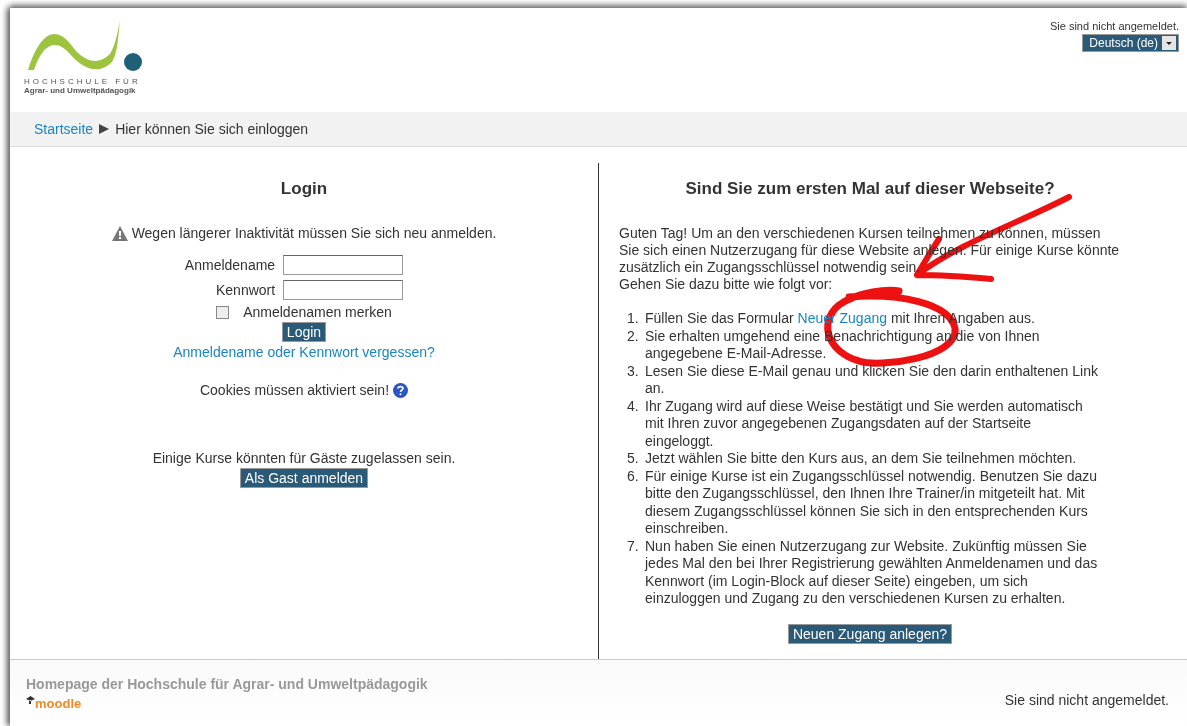  What do you see at coordinates (1169, 43) in the screenshot?
I see `caret-icon` at bounding box center [1169, 43].